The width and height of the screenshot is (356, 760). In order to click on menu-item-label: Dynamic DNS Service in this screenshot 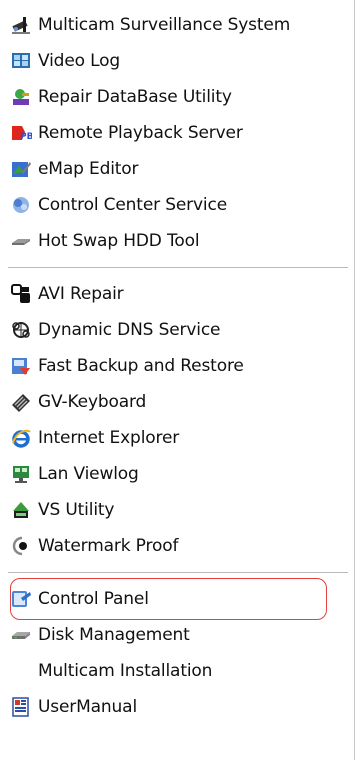, I will do `click(129, 330)`.